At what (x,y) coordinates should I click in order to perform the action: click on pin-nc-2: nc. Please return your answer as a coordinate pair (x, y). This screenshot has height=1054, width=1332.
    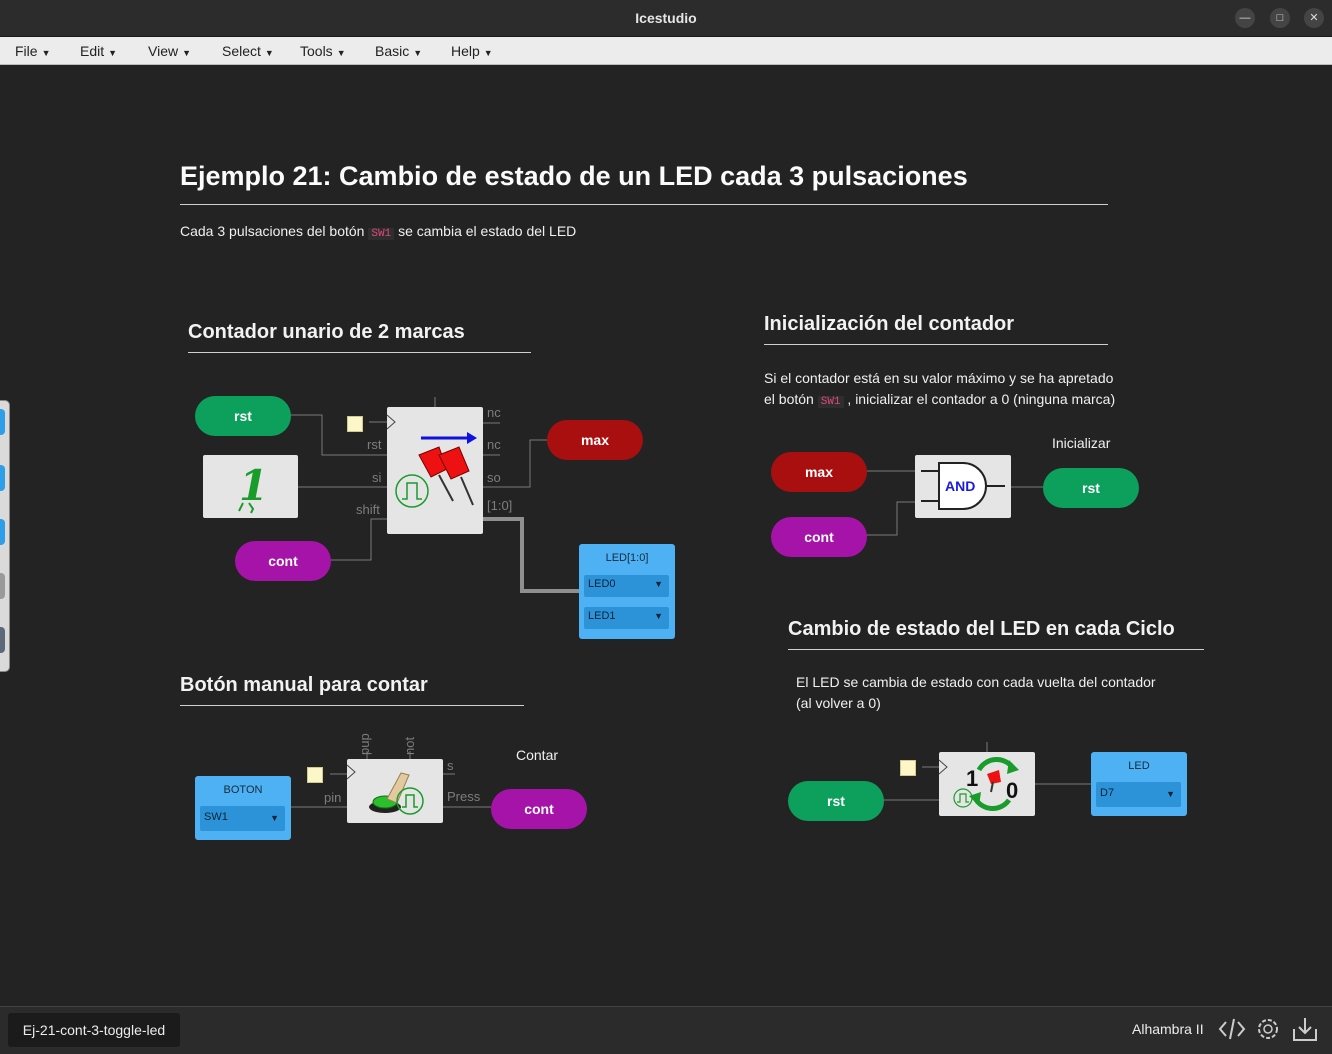
    Looking at the image, I should click on (494, 444).